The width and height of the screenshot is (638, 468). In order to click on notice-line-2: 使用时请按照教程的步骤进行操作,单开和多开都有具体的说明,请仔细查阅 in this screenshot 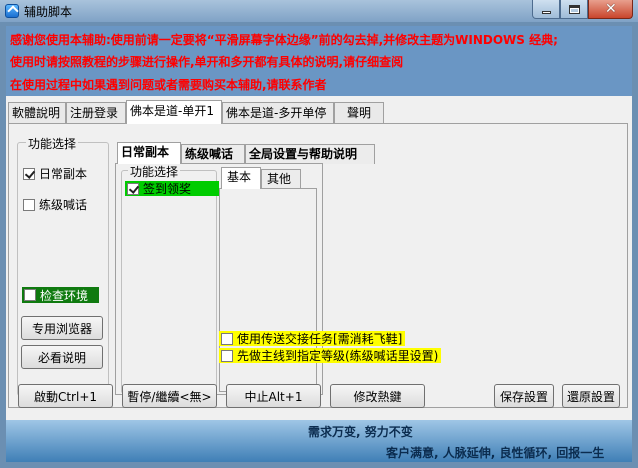, I will do `click(207, 62)`.